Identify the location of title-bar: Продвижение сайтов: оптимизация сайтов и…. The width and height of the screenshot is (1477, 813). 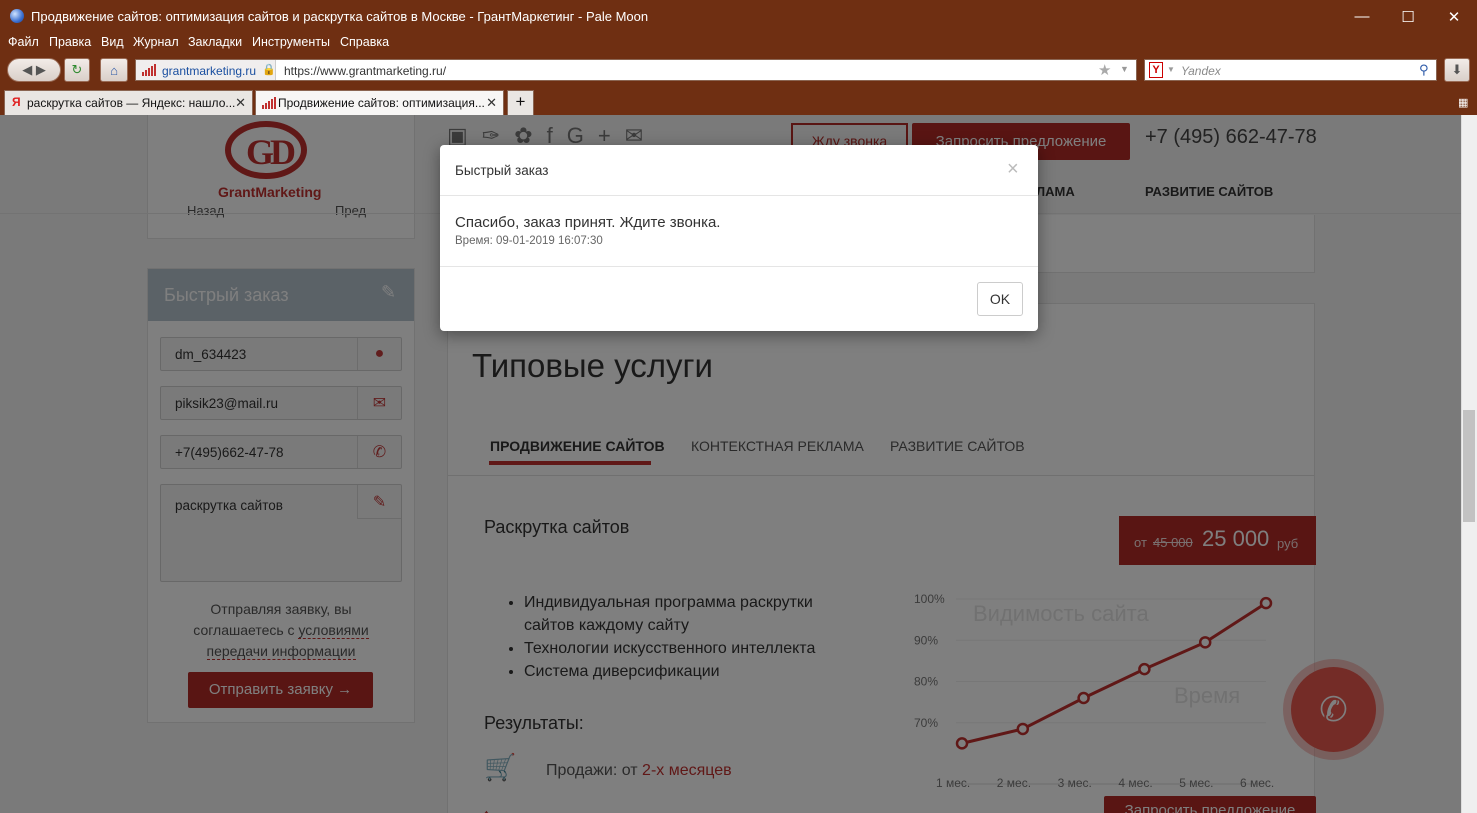
(738, 16).